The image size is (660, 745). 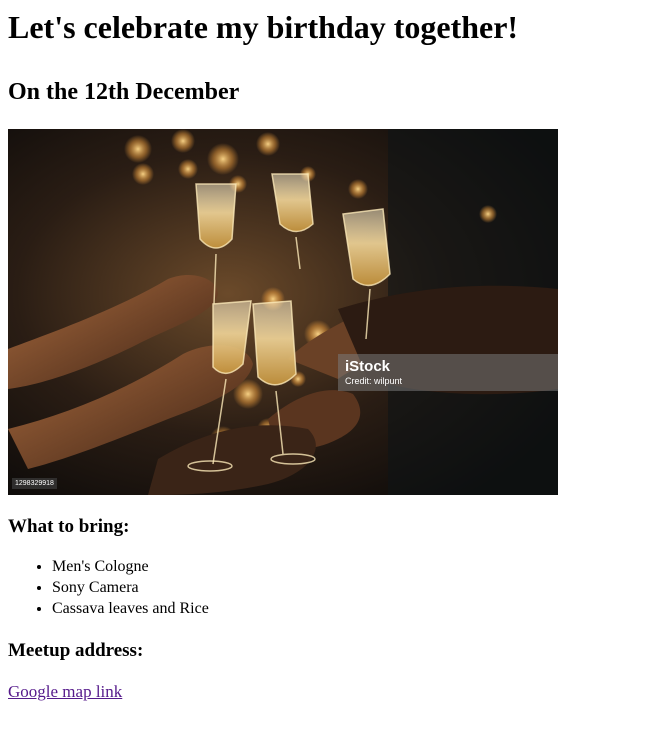 What do you see at coordinates (368, 366) in the screenshot?
I see `istock-logo: iStock` at bounding box center [368, 366].